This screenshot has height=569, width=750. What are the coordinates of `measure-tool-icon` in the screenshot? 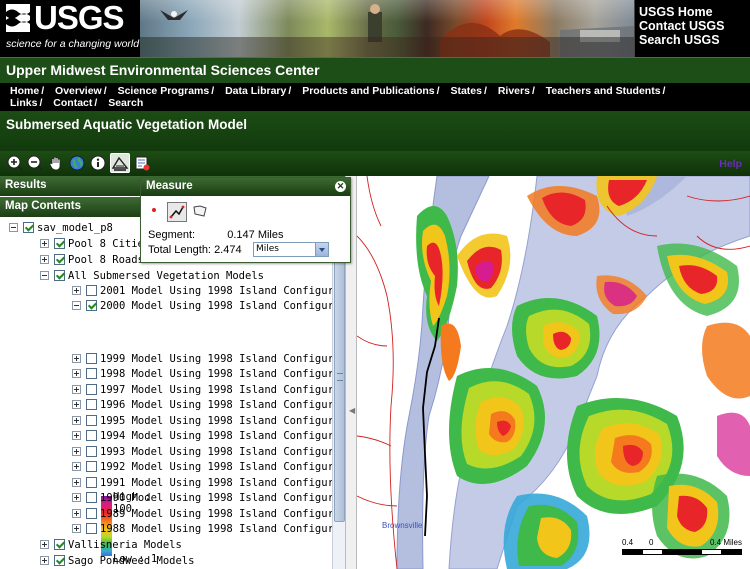 It's located at (120, 163).